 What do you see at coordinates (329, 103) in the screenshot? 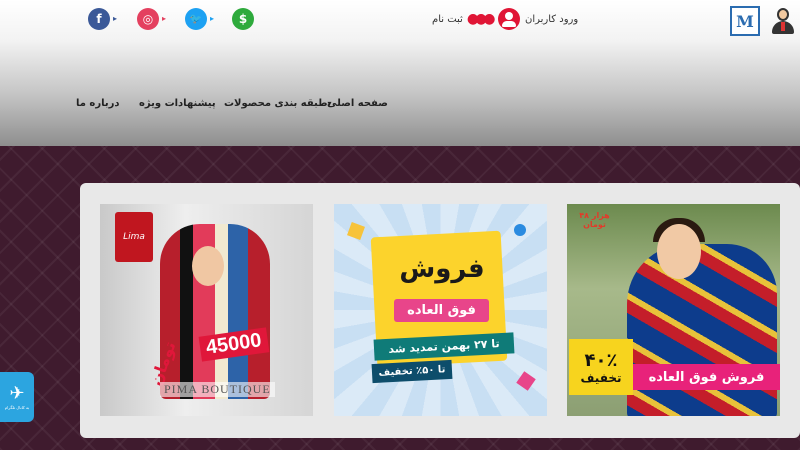
I see `caret-down-icon: ▾` at bounding box center [329, 103].